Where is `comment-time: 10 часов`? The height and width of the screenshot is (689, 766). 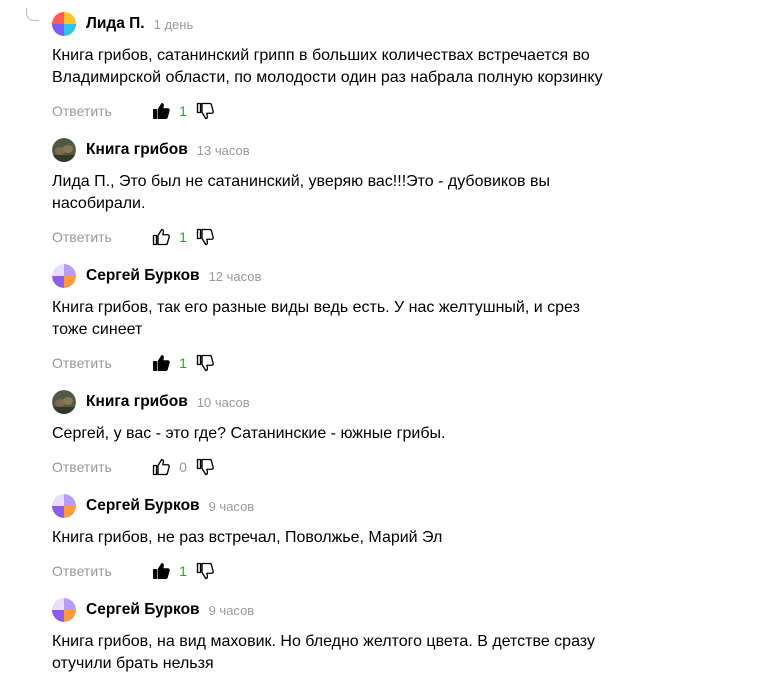 comment-time: 10 часов is located at coordinates (223, 402).